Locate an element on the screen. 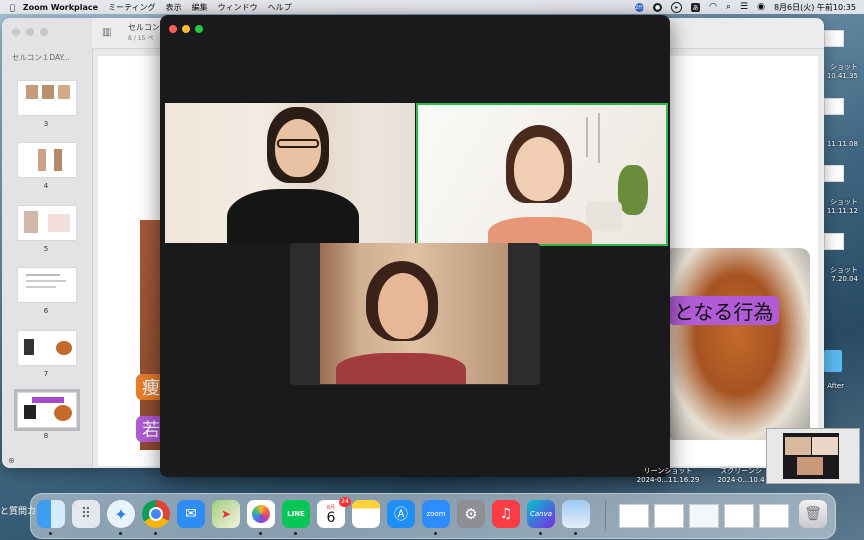 The image size is (864, 540). search-icon: ⌕ is located at coordinates (728, 7).